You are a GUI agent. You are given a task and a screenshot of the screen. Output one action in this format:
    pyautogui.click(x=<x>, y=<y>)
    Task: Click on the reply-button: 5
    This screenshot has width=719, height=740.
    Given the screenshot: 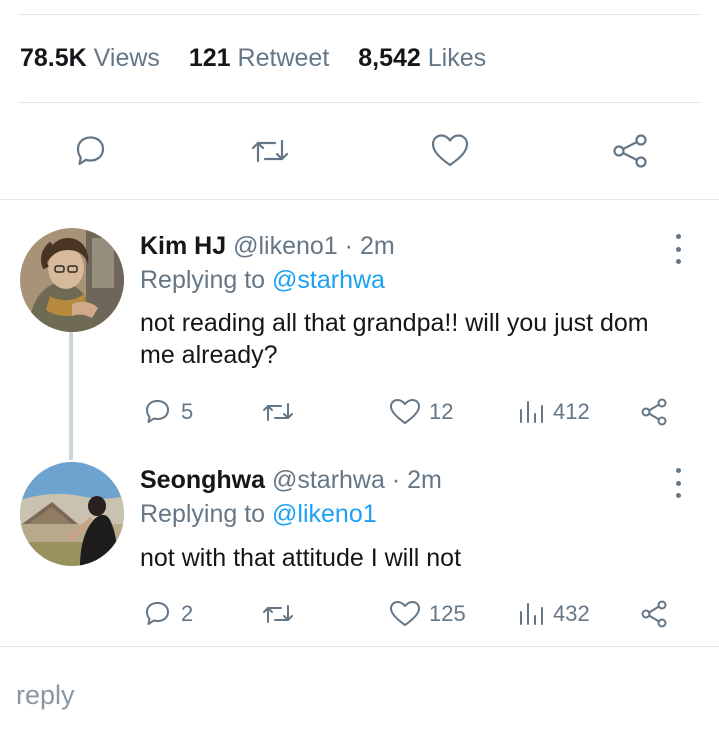 What is the action you would take?
    pyautogui.click(x=167, y=412)
    